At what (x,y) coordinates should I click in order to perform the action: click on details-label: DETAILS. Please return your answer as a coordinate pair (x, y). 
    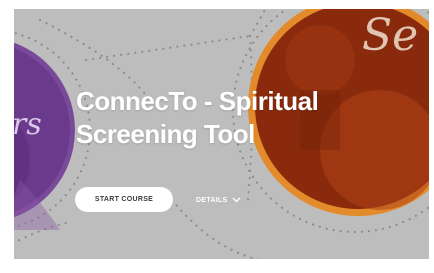
    Looking at the image, I should click on (212, 200).